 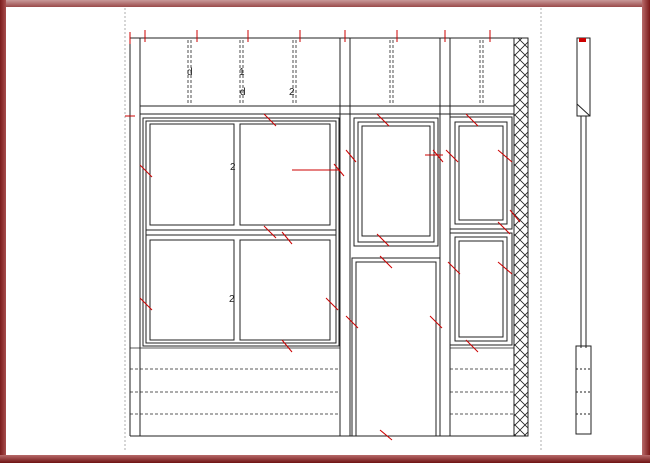 What do you see at coordinates (232, 299) in the screenshot?
I see `lower-window-label: 2` at bounding box center [232, 299].